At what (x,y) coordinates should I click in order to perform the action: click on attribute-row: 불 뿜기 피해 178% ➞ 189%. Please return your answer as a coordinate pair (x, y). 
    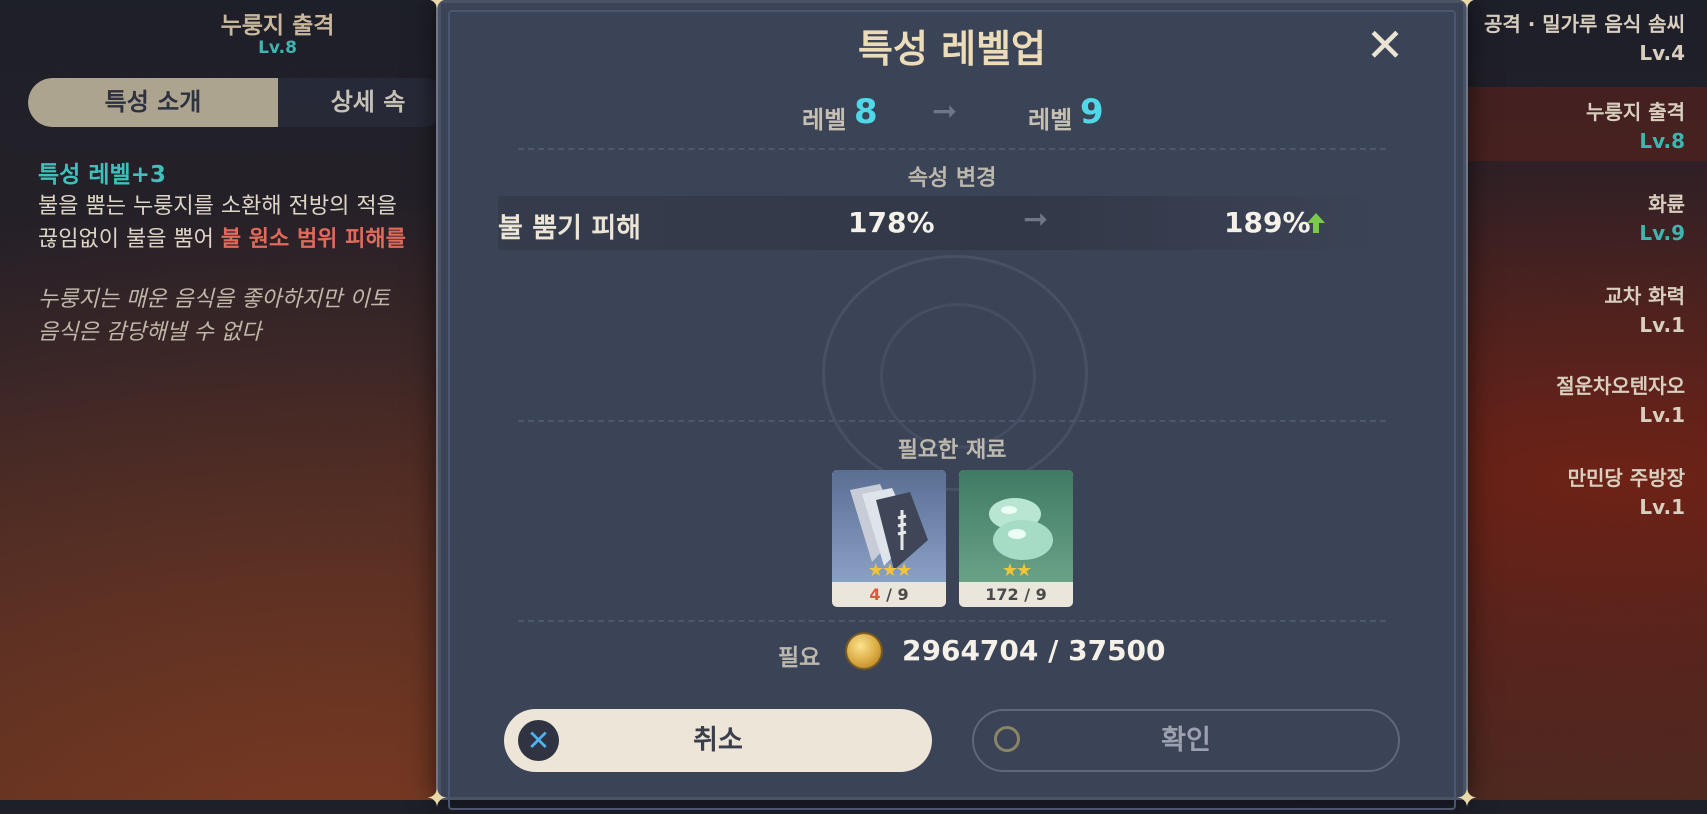
    Looking at the image, I should click on (938, 223).